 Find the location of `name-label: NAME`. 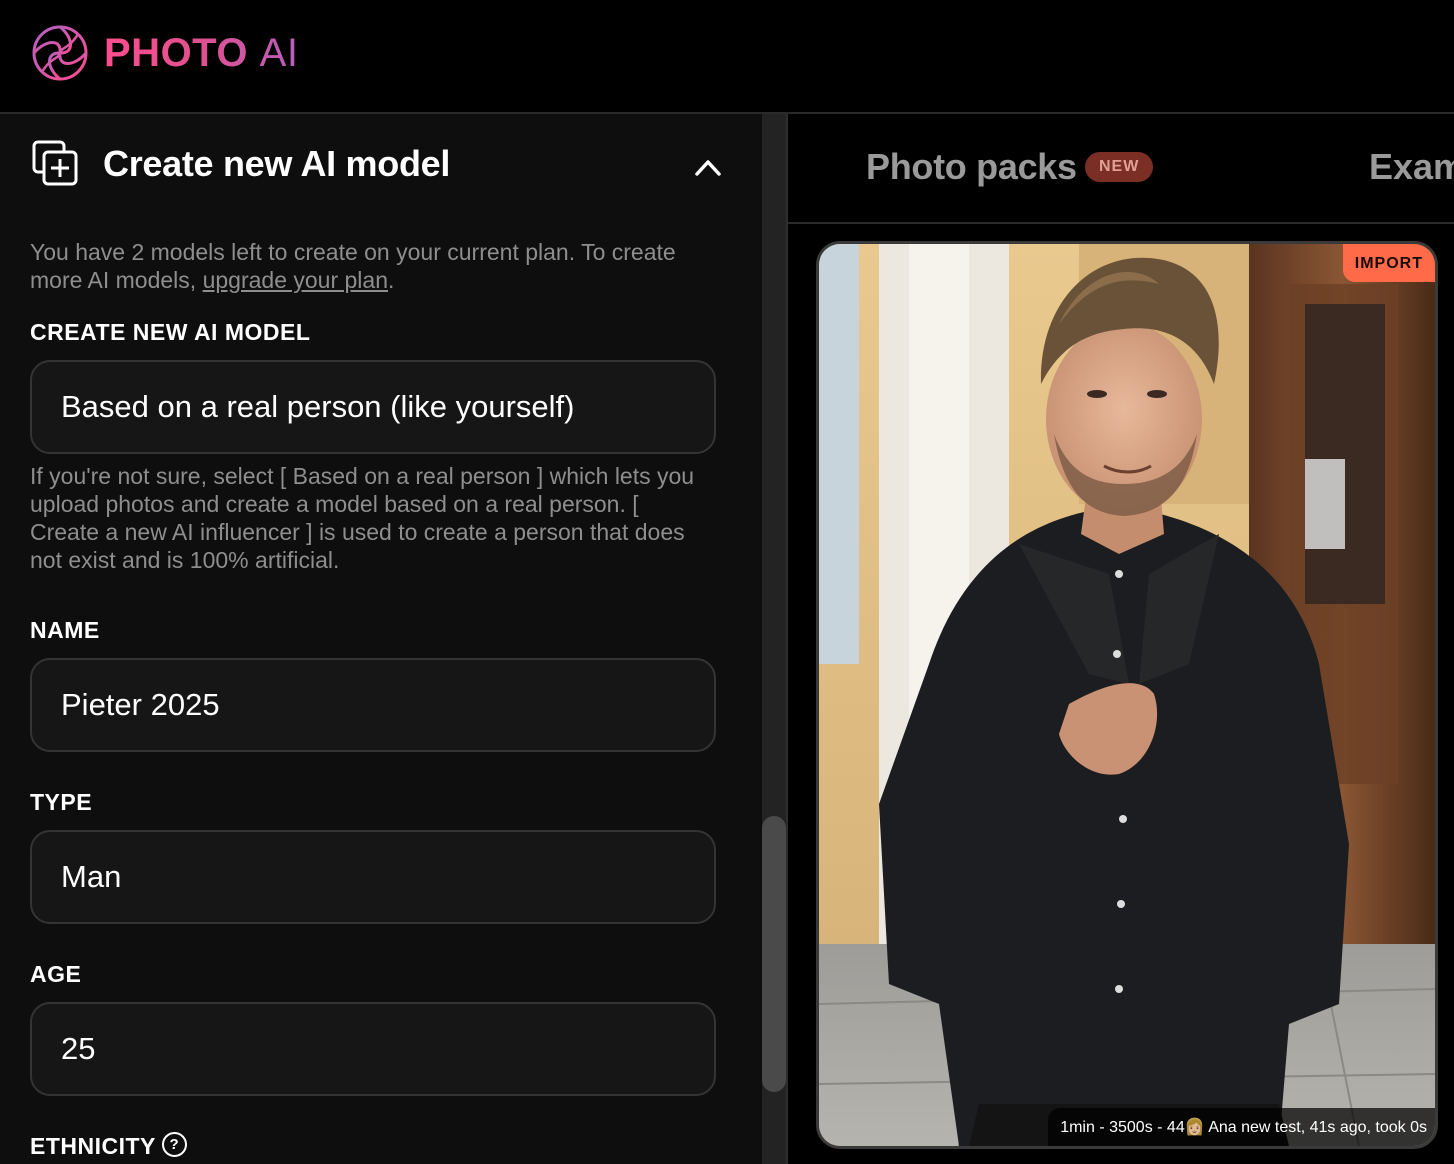

name-label: NAME is located at coordinates (65, 630).